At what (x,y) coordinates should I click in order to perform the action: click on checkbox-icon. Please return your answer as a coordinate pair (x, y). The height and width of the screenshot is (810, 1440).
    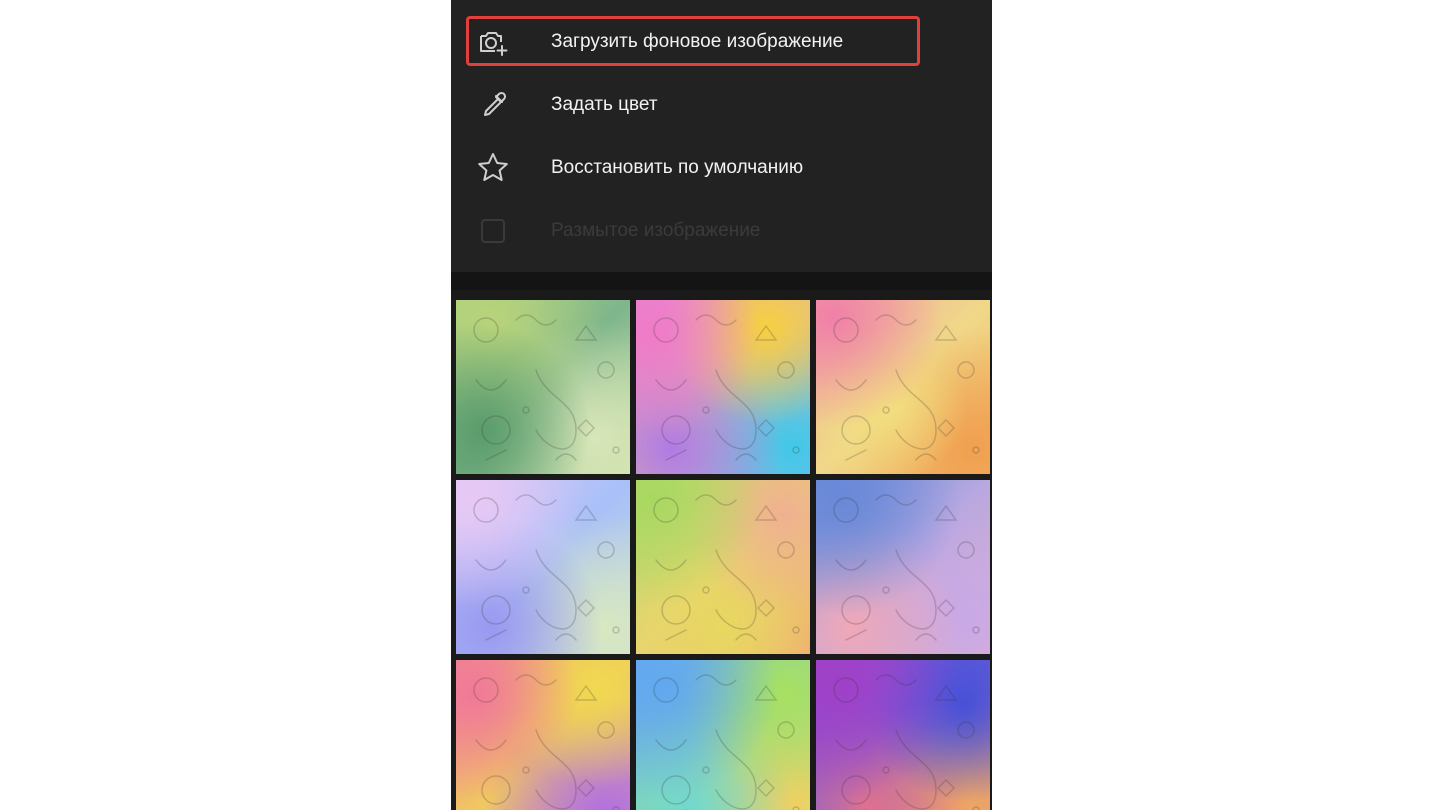
    Looking at the image, I should click on (493, 231).